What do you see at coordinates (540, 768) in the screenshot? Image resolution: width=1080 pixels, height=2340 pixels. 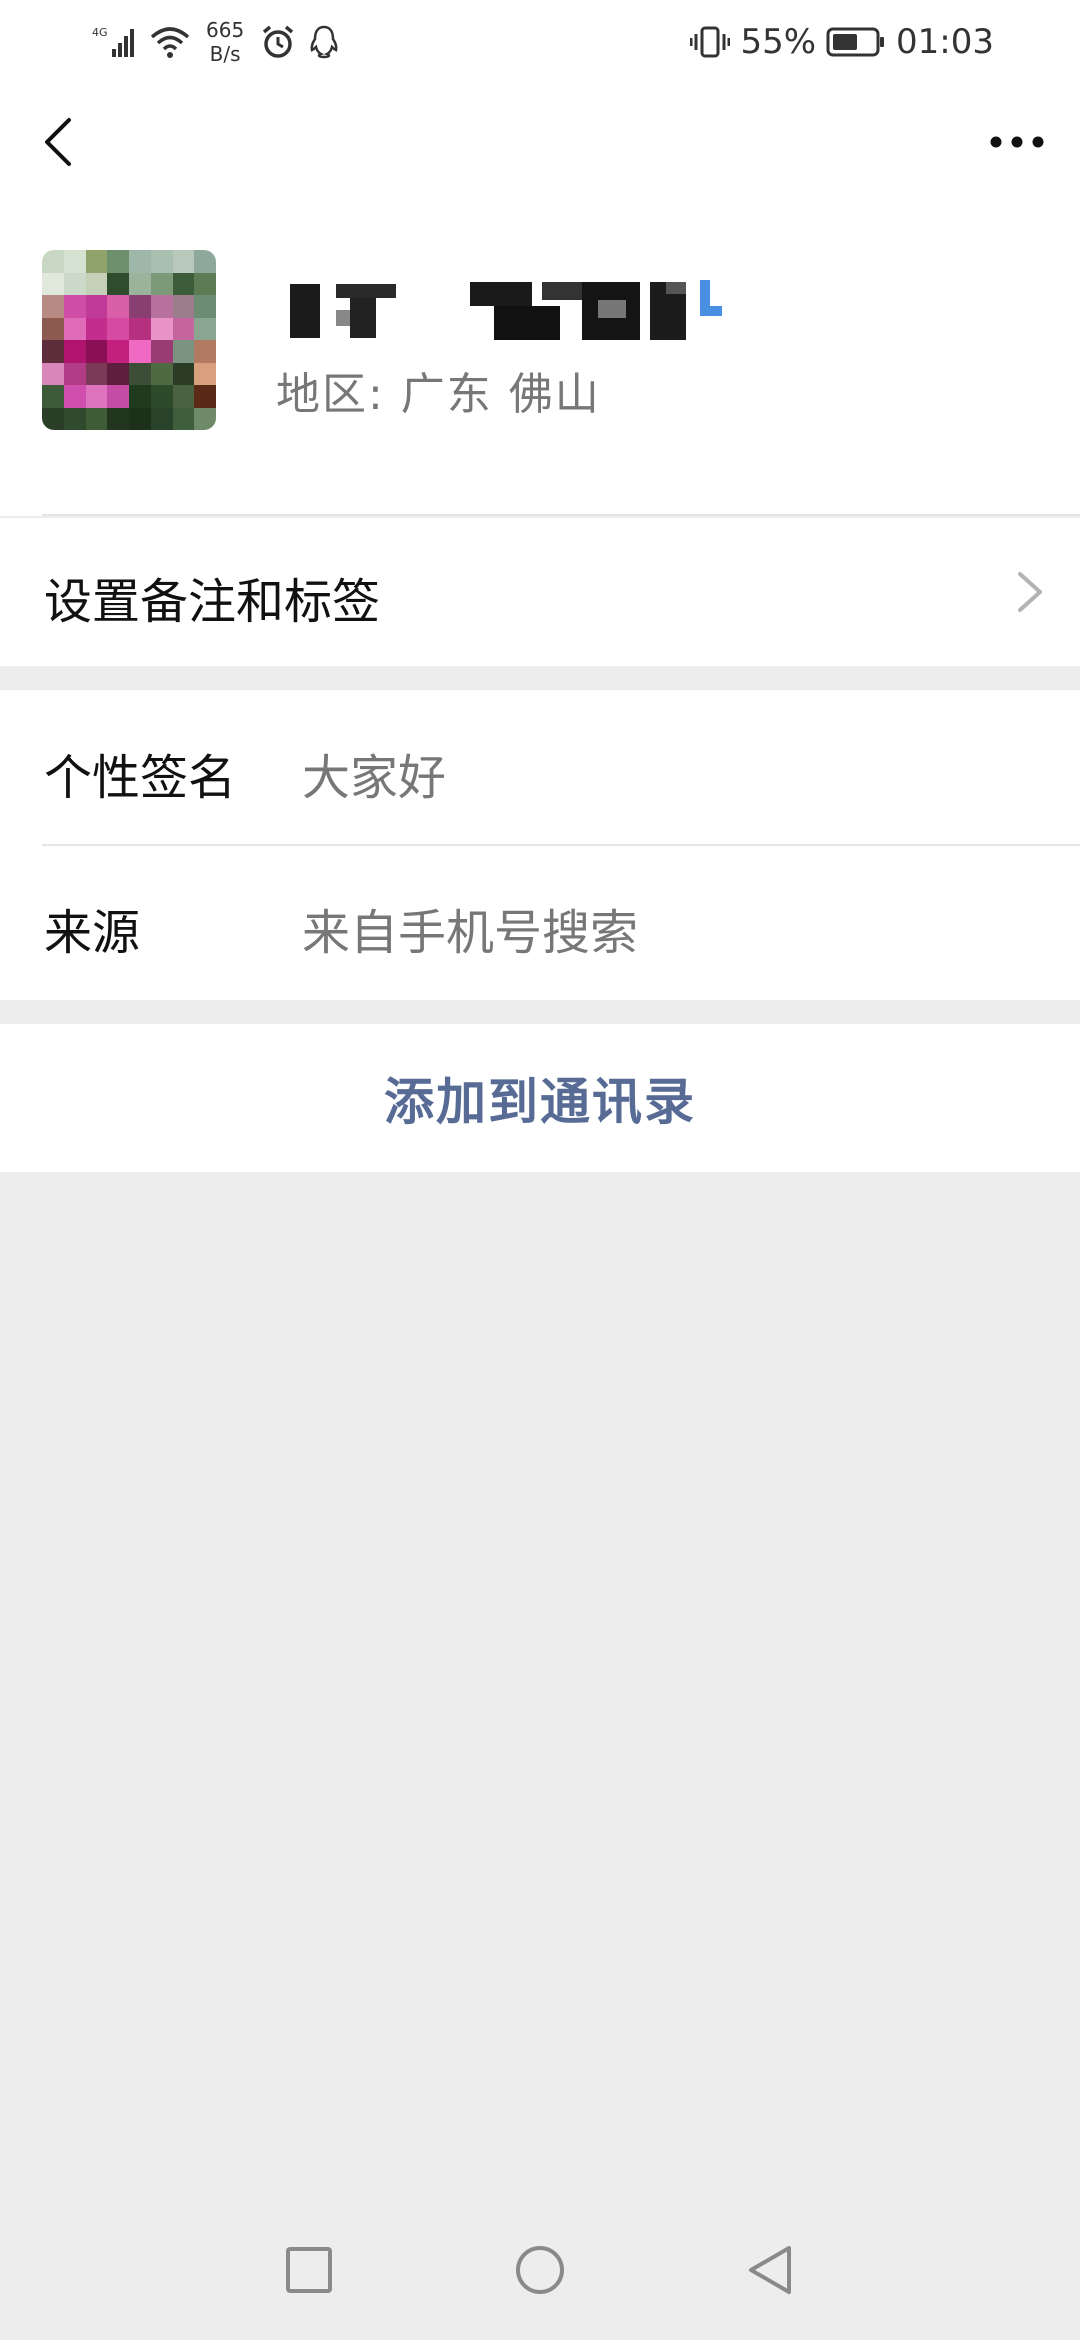 I see `signature-row: 个性签名 大家好` at bounding box center [540, 768].